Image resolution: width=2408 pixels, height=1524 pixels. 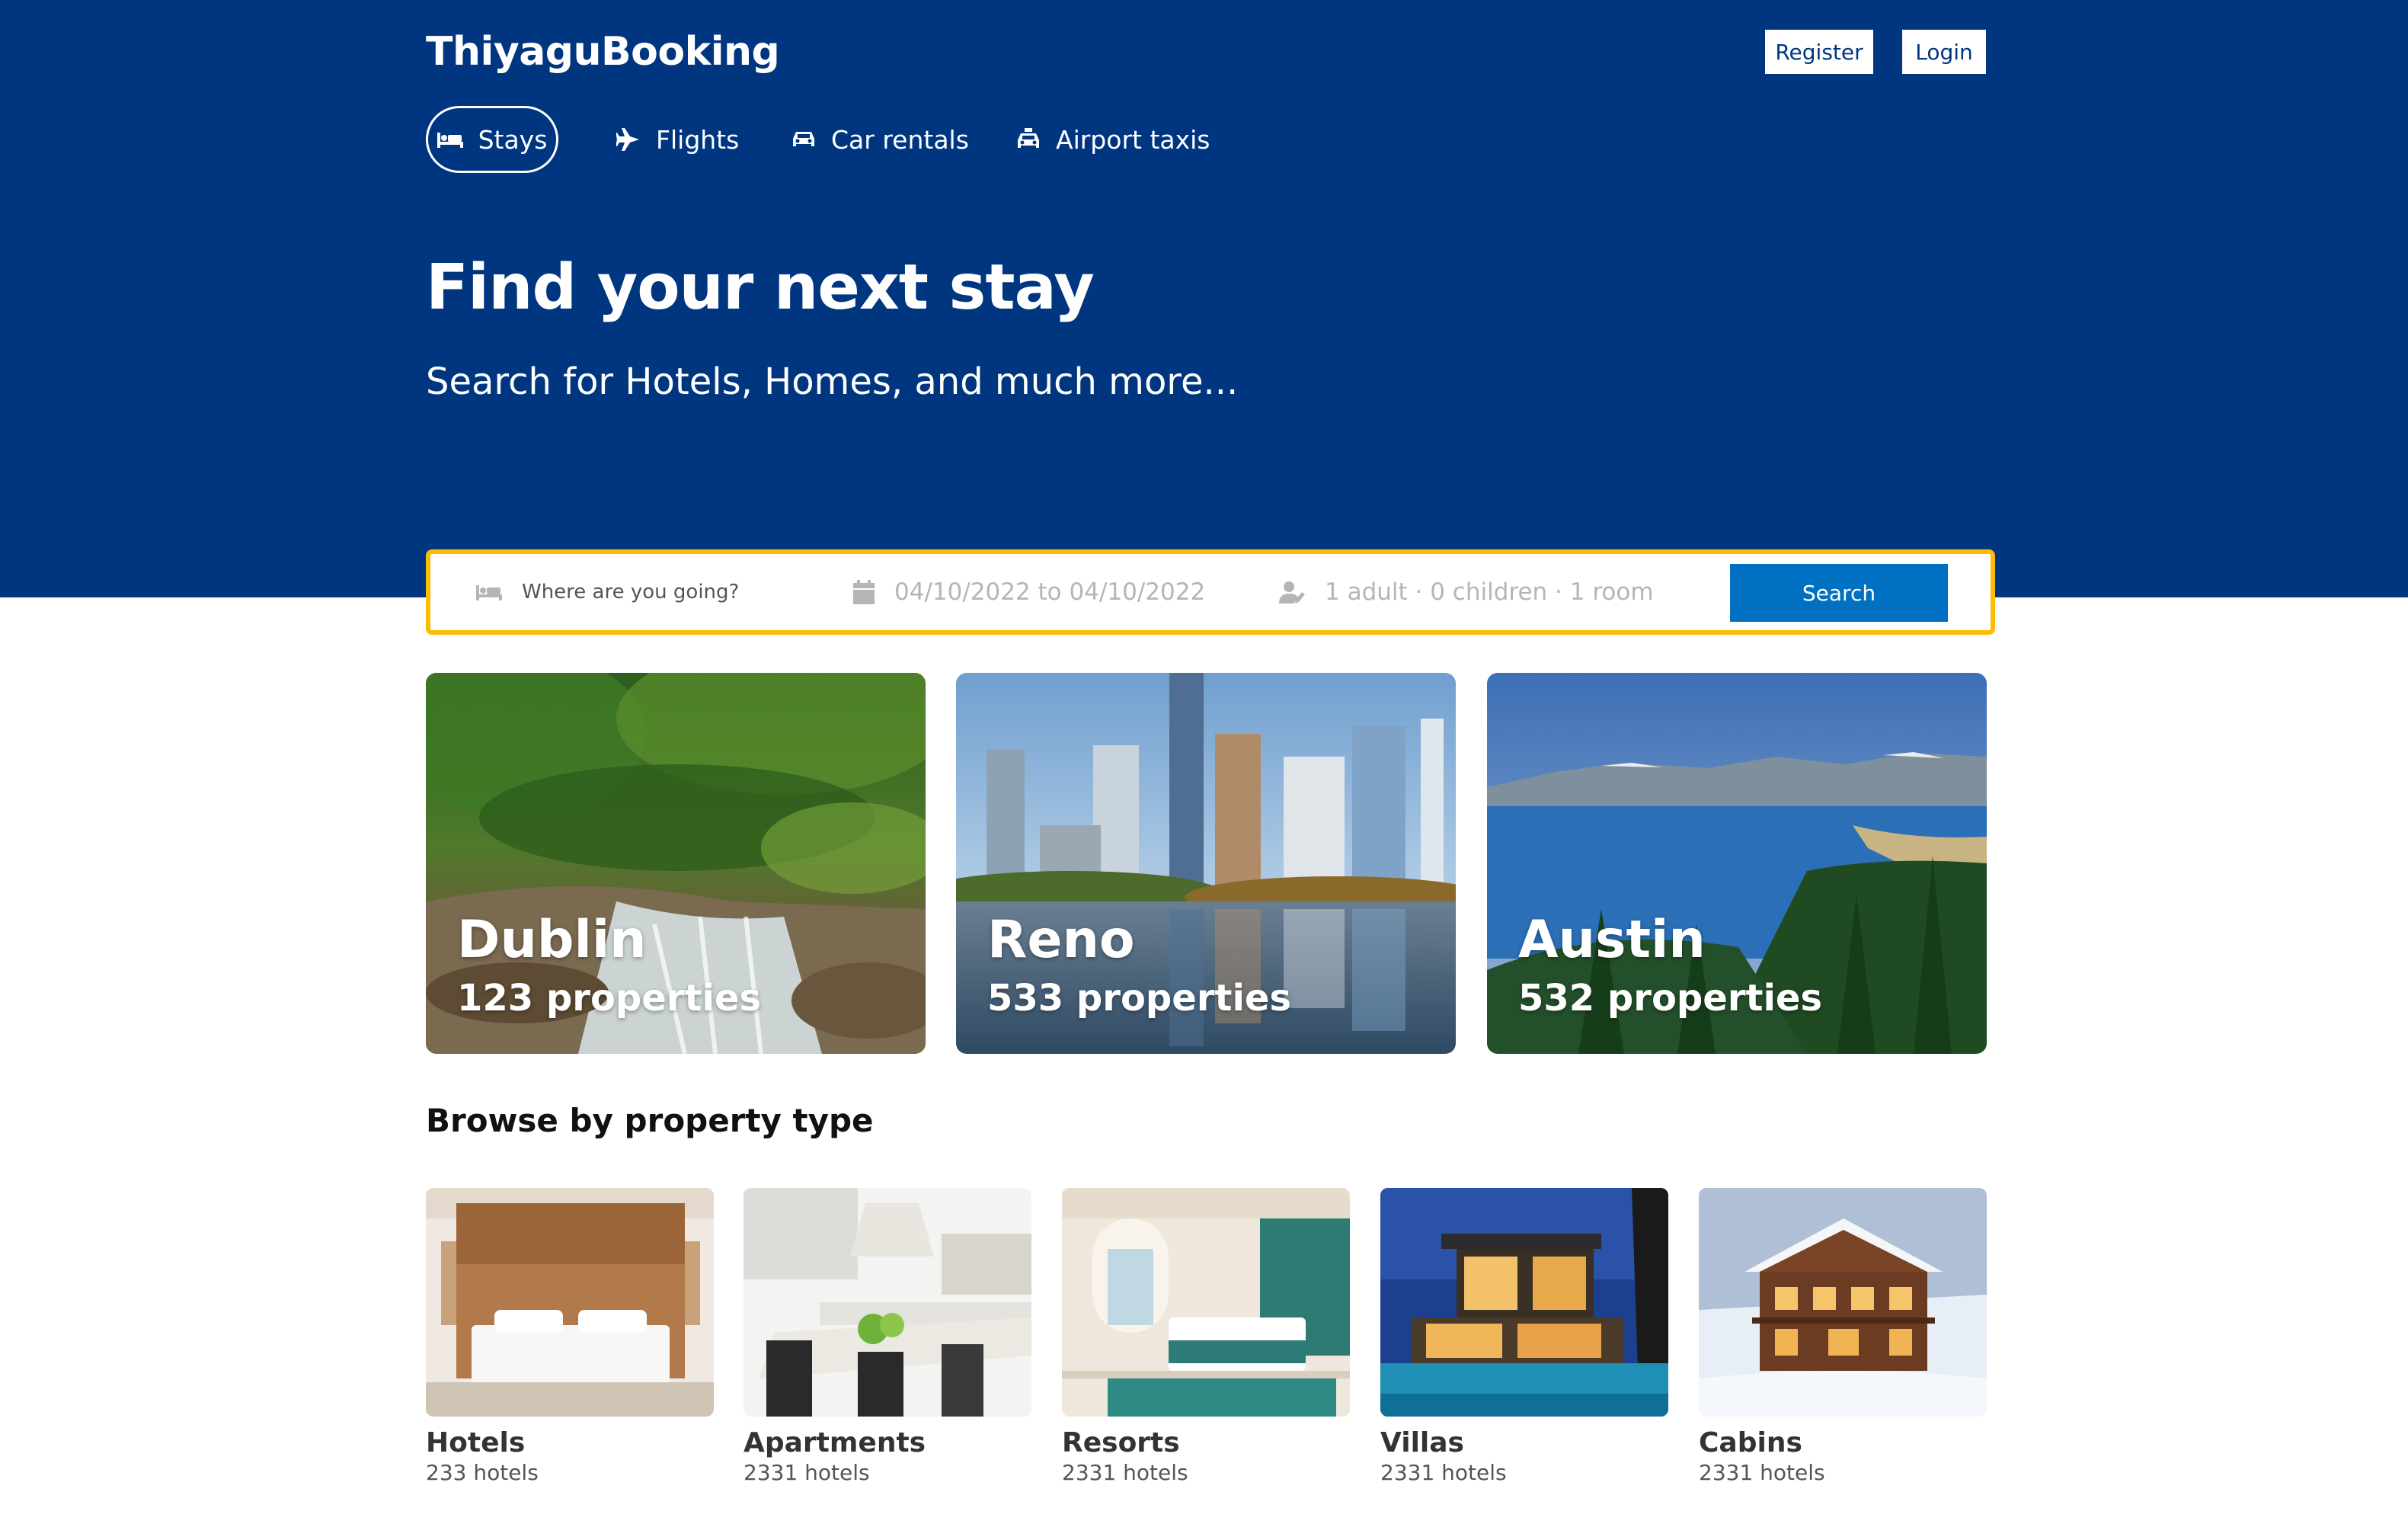 I want to click on taxi-icon, so click(x=1028, y=138).